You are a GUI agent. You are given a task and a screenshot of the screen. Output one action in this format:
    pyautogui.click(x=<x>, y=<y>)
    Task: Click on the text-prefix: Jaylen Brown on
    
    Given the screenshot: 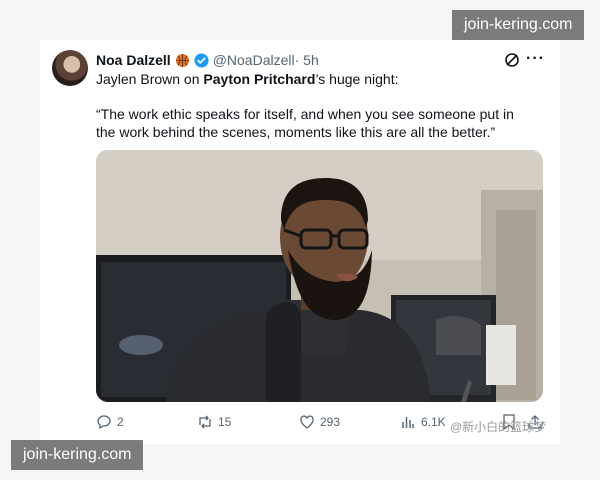 What is the action you would take?
    pyautogui.click(x=150, y=79)
    